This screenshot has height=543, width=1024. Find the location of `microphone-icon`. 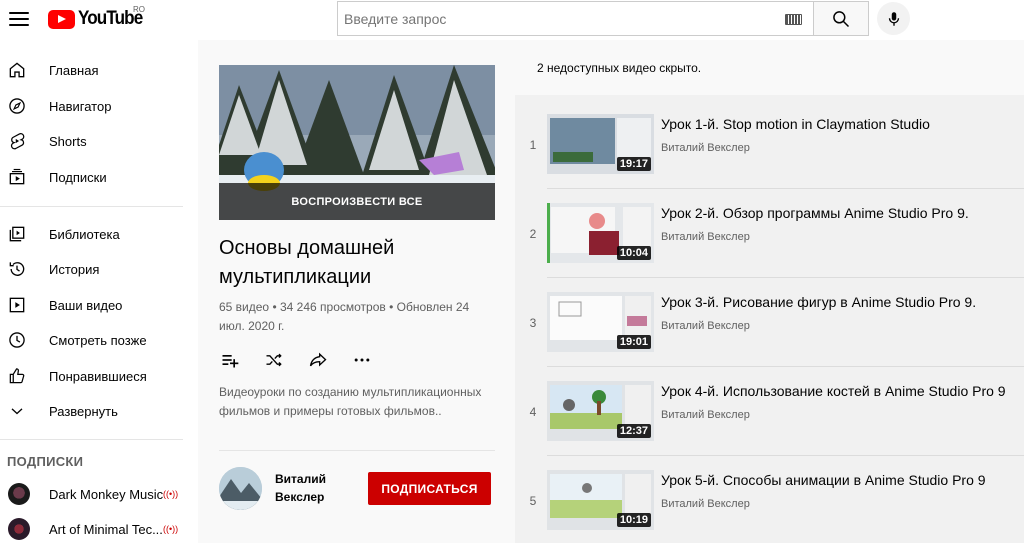

microphone-icon is located at coordinates (893, 18).